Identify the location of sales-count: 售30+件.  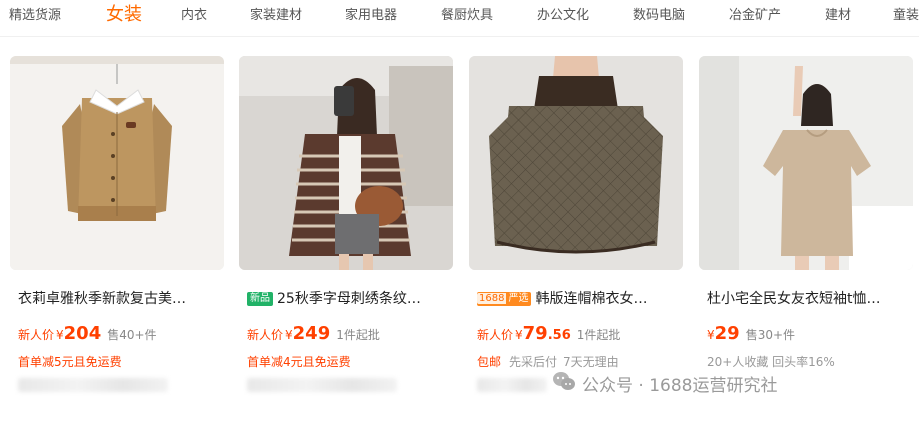
(770, 335).